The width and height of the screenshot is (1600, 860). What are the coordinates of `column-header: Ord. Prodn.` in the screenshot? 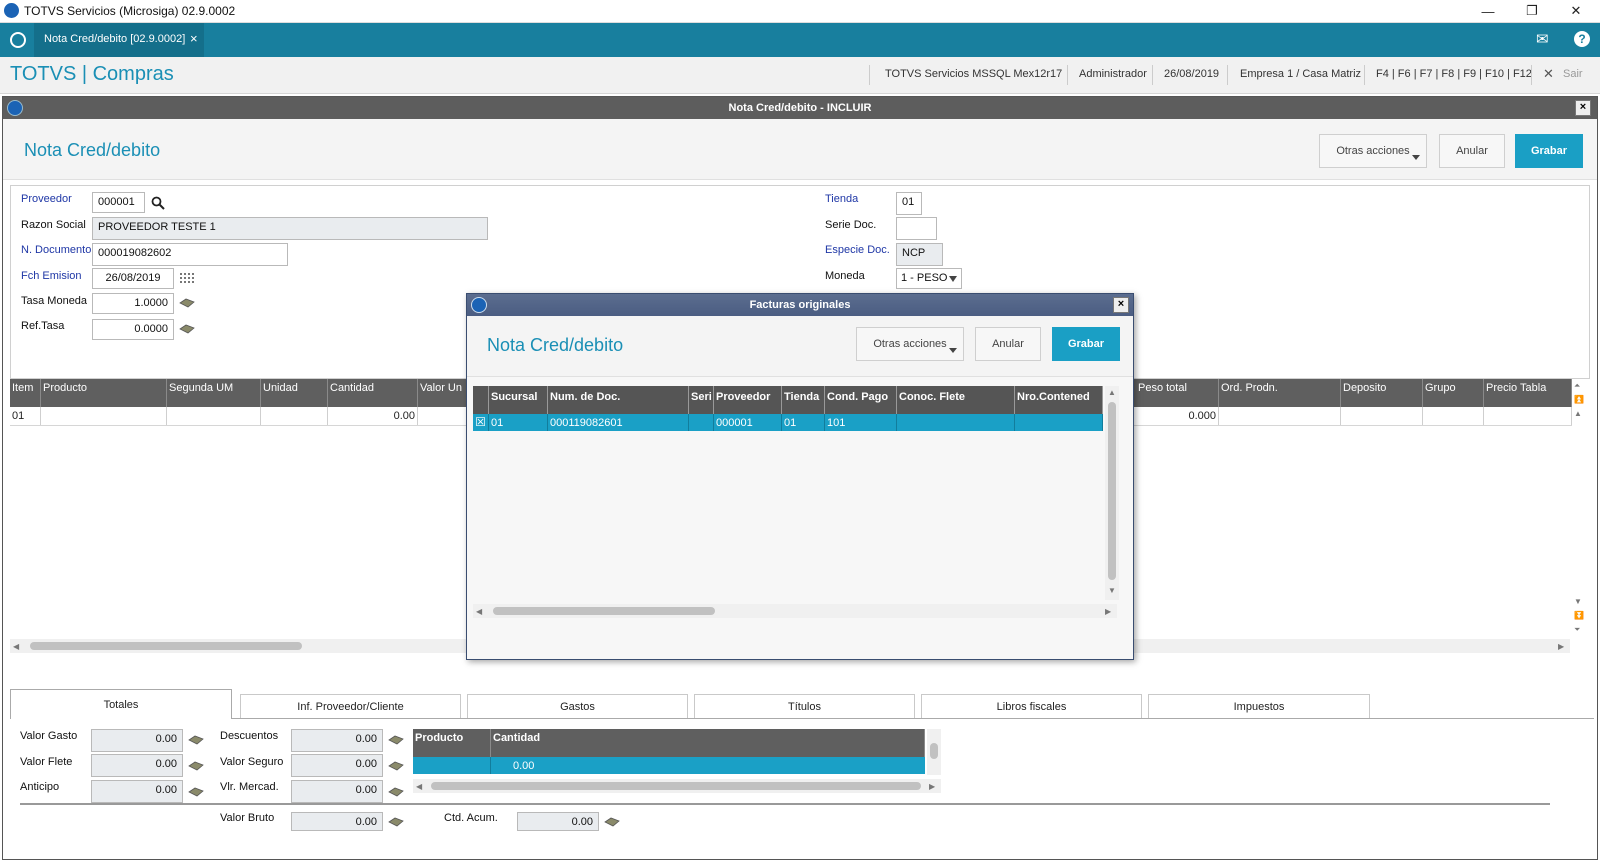 It's located at (1280, 393).